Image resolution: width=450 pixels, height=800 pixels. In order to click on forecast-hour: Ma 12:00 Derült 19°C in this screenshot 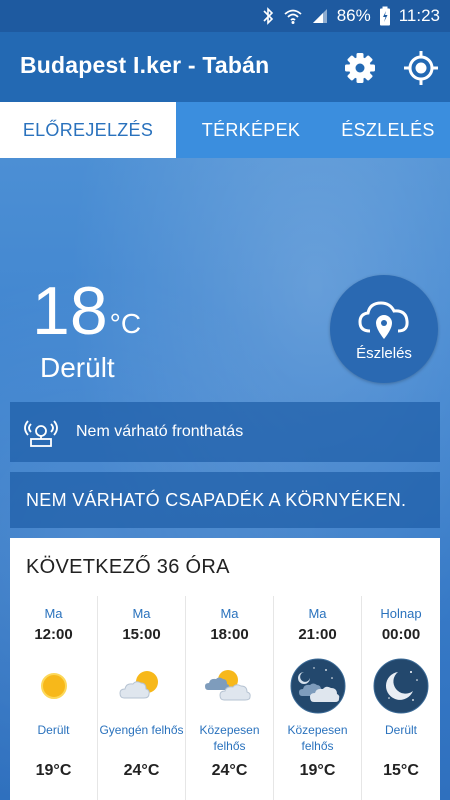, I will do `click(54, 698)`.